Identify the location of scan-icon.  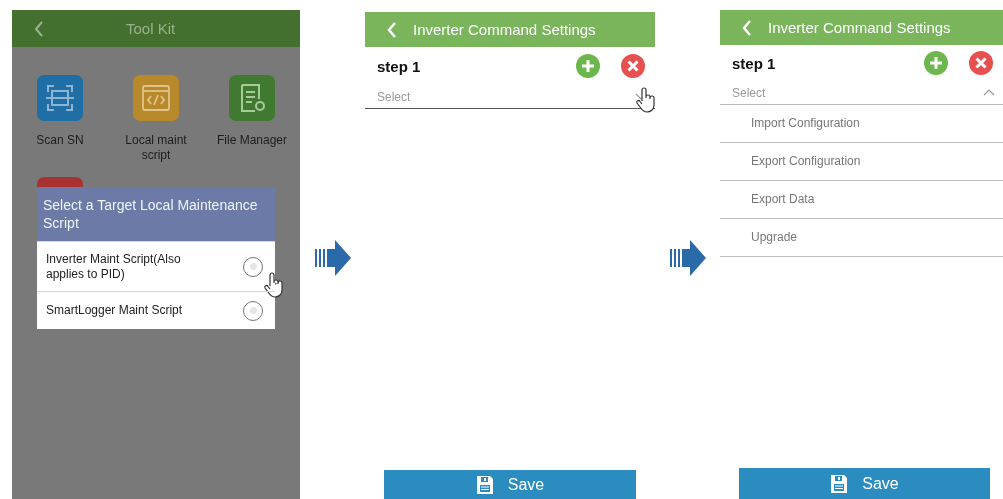
(60, 98).